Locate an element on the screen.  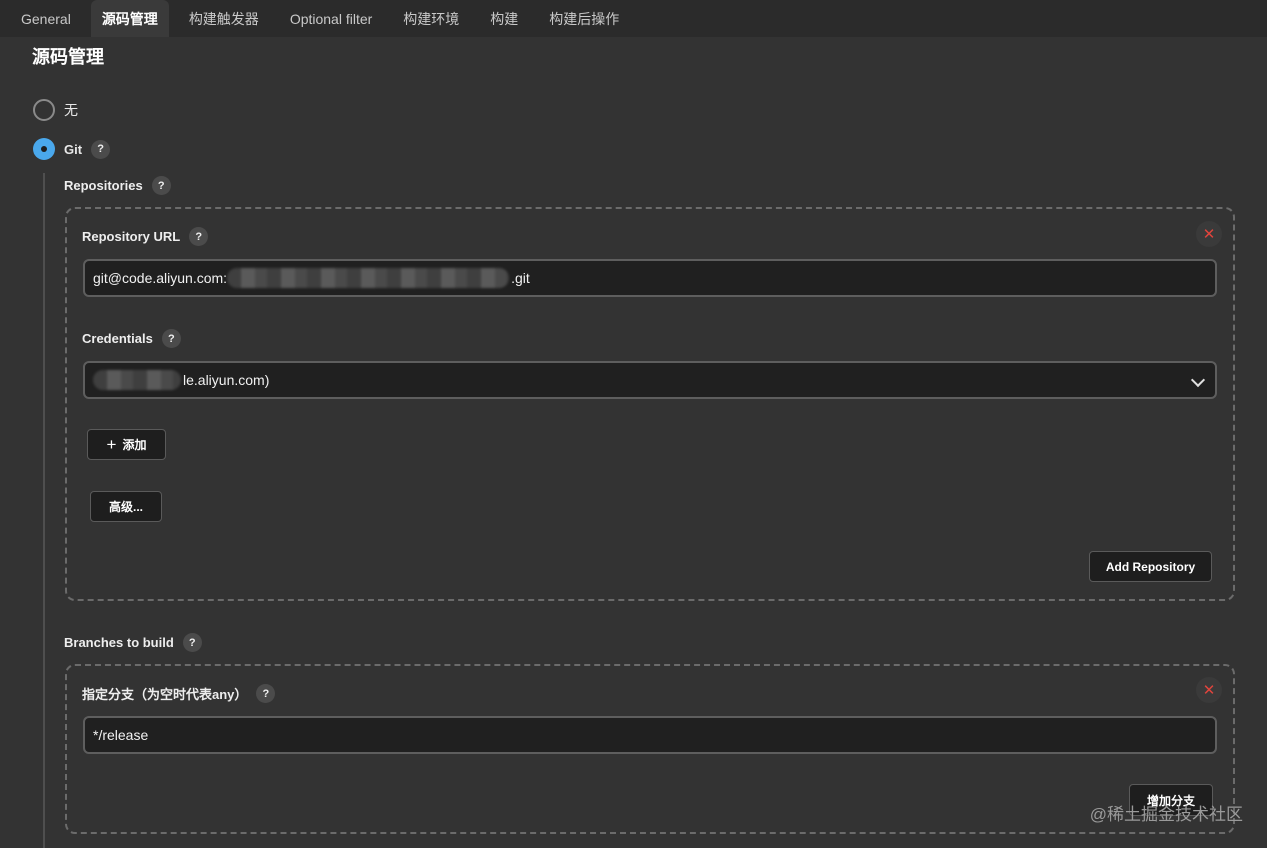
git-section-line is located at coordinates (44, 510).